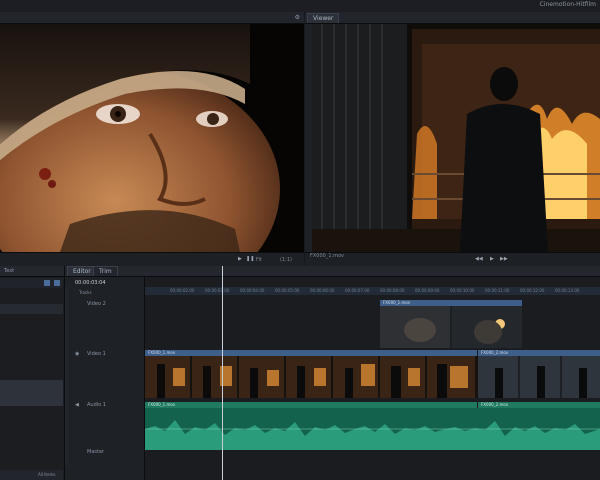 This screenshot has height=480, width=600. I want to click on ruler-label: 00:00:13:00, so click(567, 290).